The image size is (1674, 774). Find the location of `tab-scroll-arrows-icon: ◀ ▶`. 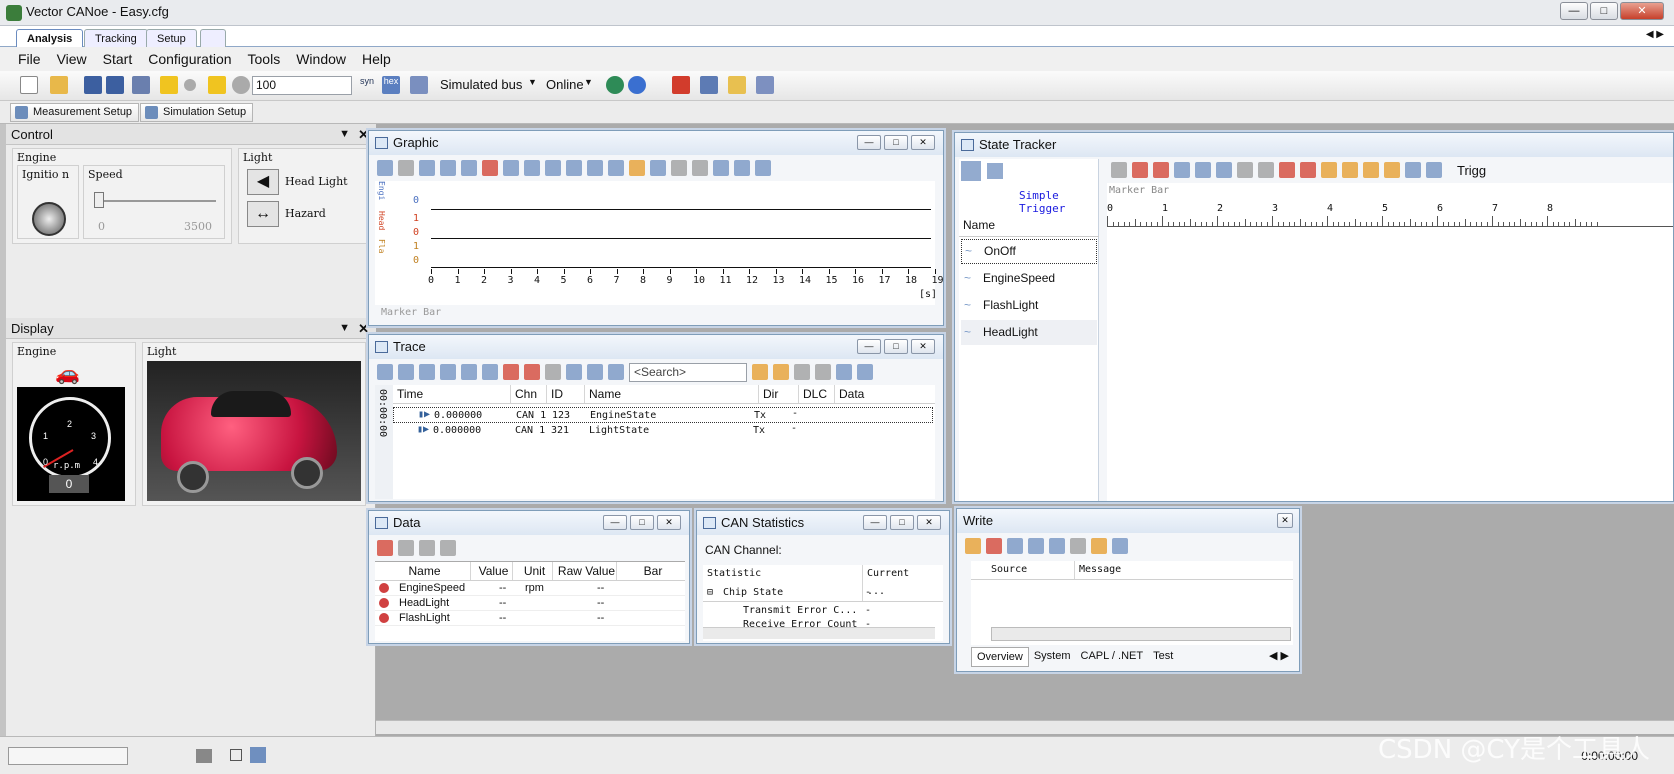

tab-scroll-arrows-icon: ◀ ▶ is located at coordinates (1655, 34).